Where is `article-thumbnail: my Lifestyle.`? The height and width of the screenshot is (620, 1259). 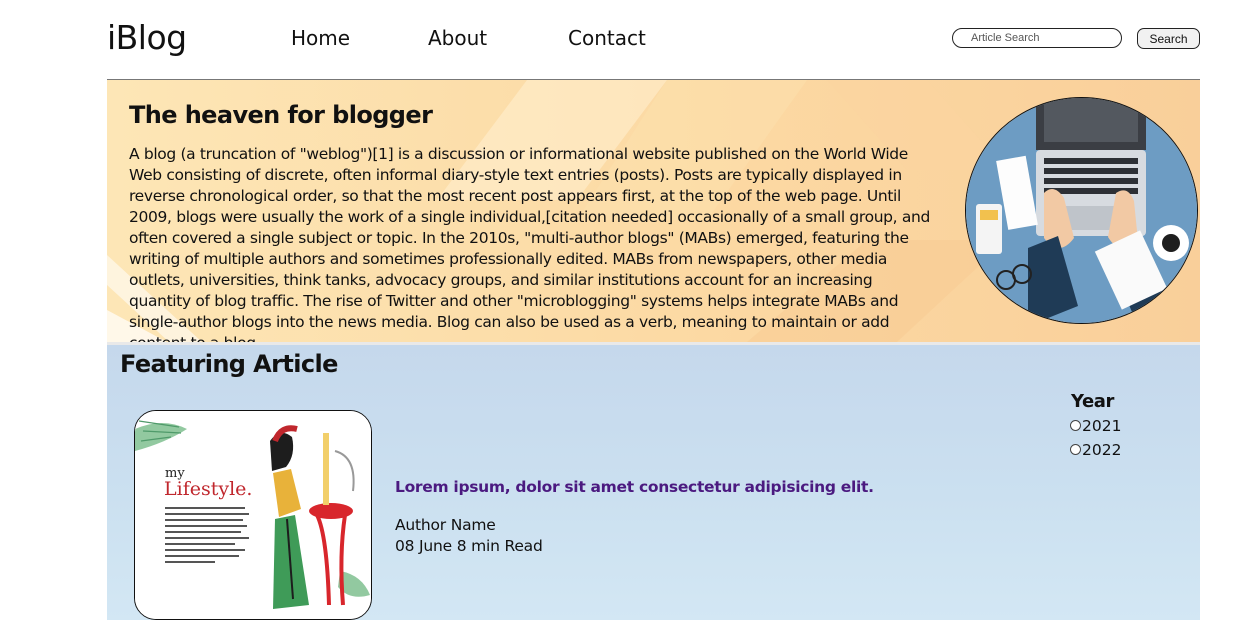
article-thumbnail: my Lifestyle. is located at coordinates (253, 515).